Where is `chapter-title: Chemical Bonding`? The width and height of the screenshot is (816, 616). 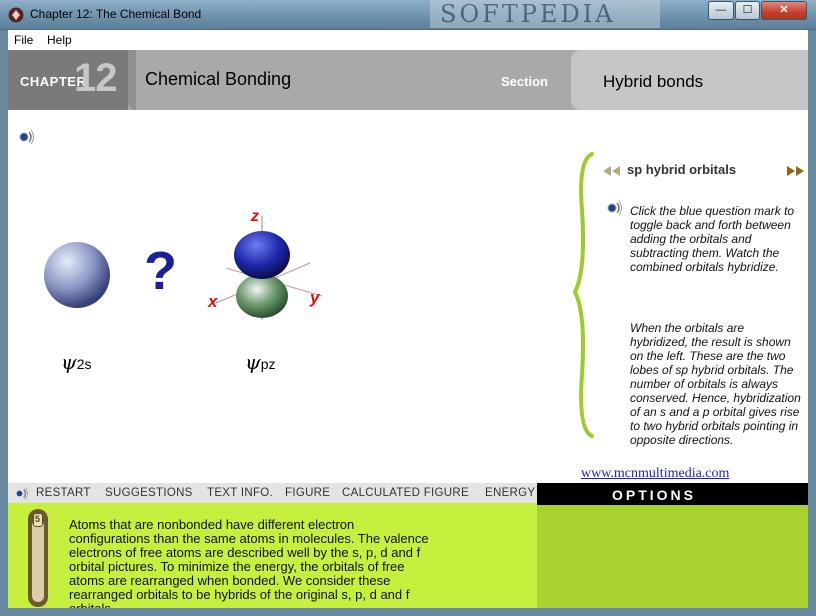 chapter-title: Chemical Bonding is located at coordinates (218, 79).